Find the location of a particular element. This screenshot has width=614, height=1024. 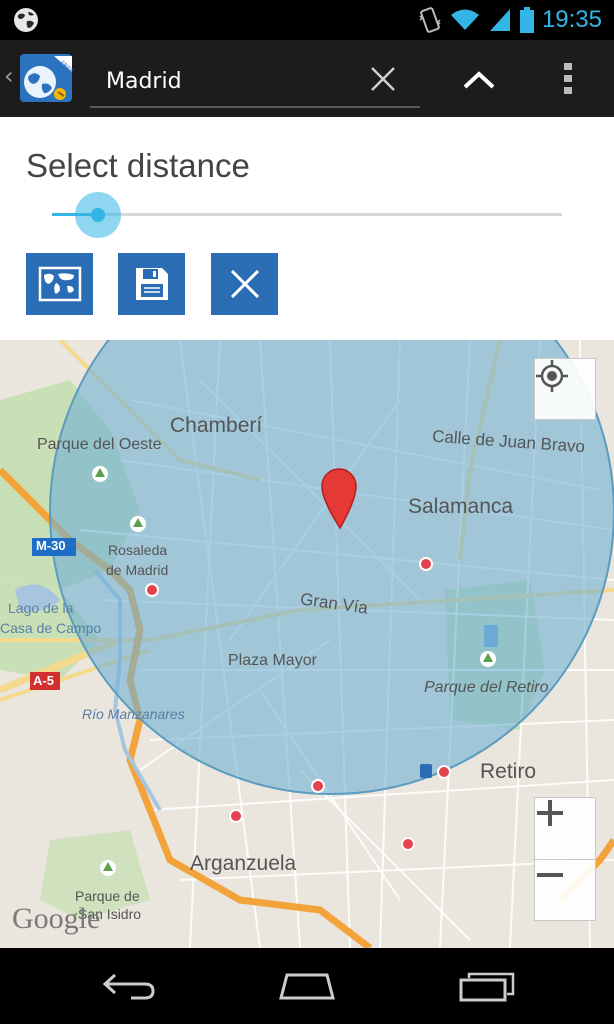

nav-back-button is located at coordinates (129, 986).